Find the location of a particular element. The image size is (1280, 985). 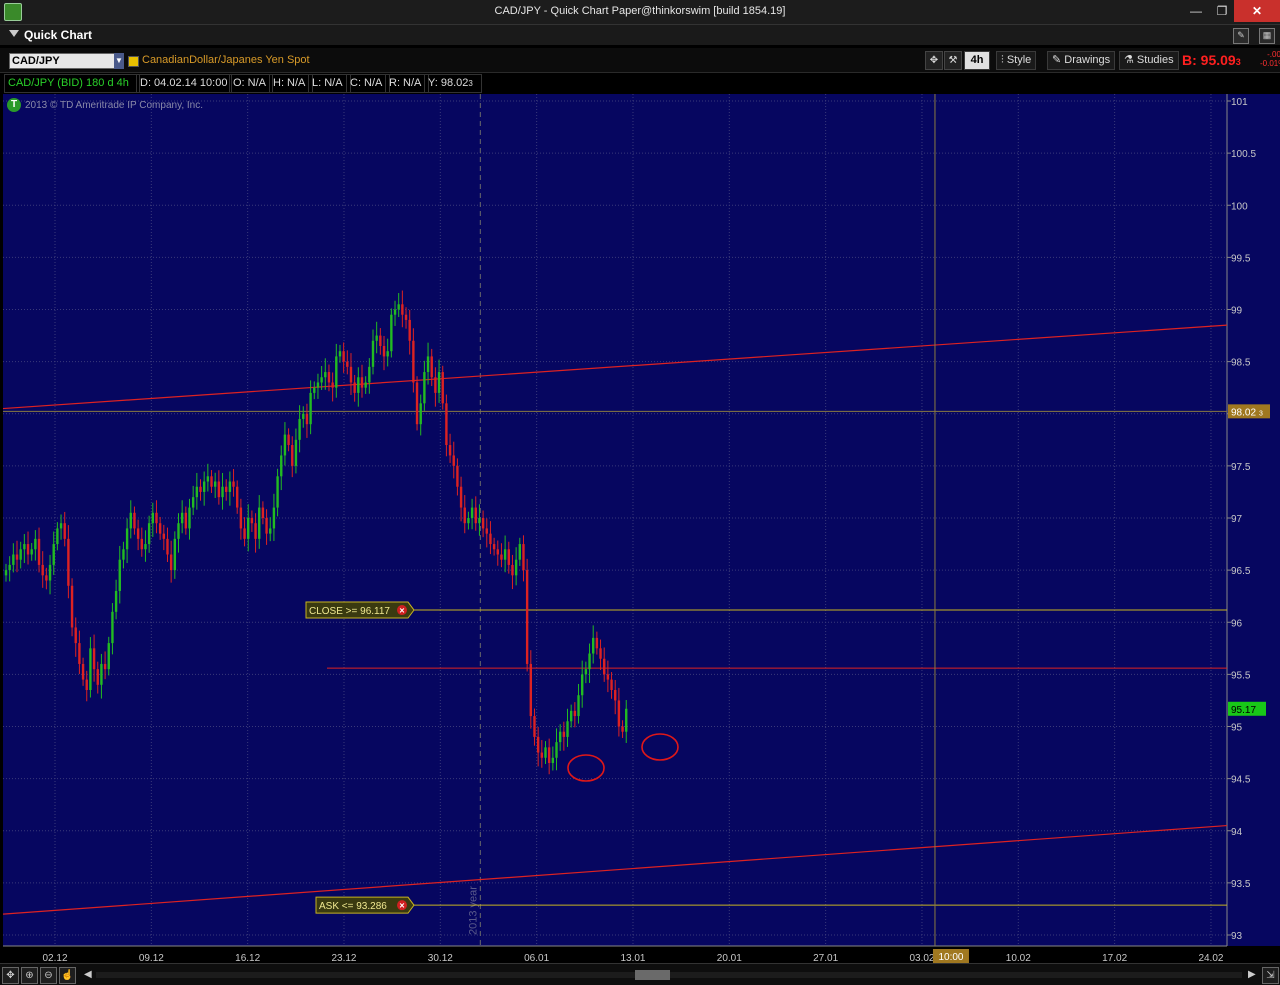

alert-label: CLOSE >= 96.117 is located at coordinates (349, 611).